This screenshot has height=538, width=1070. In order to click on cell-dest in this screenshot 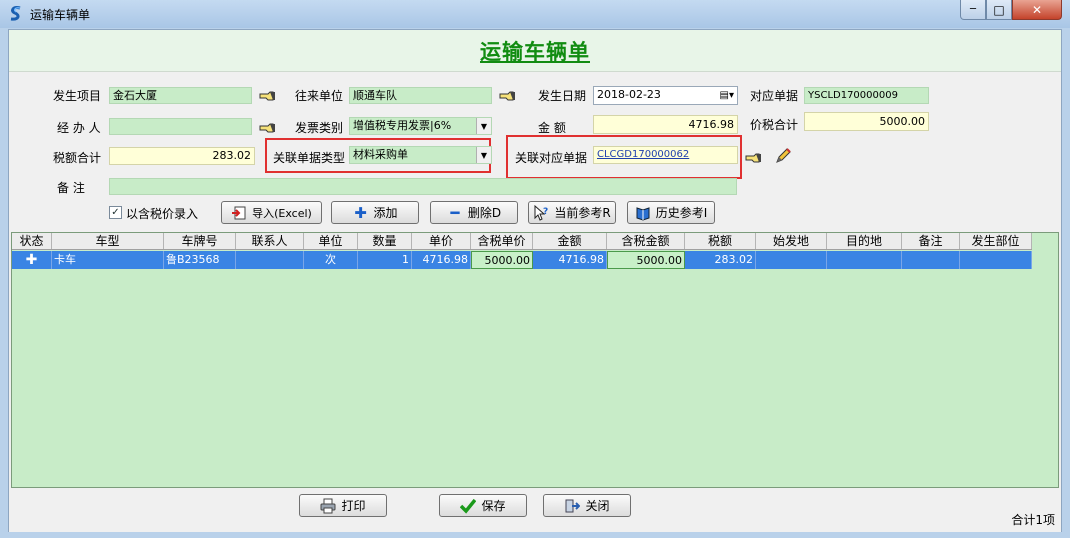, I will do `click(864, 260)`.